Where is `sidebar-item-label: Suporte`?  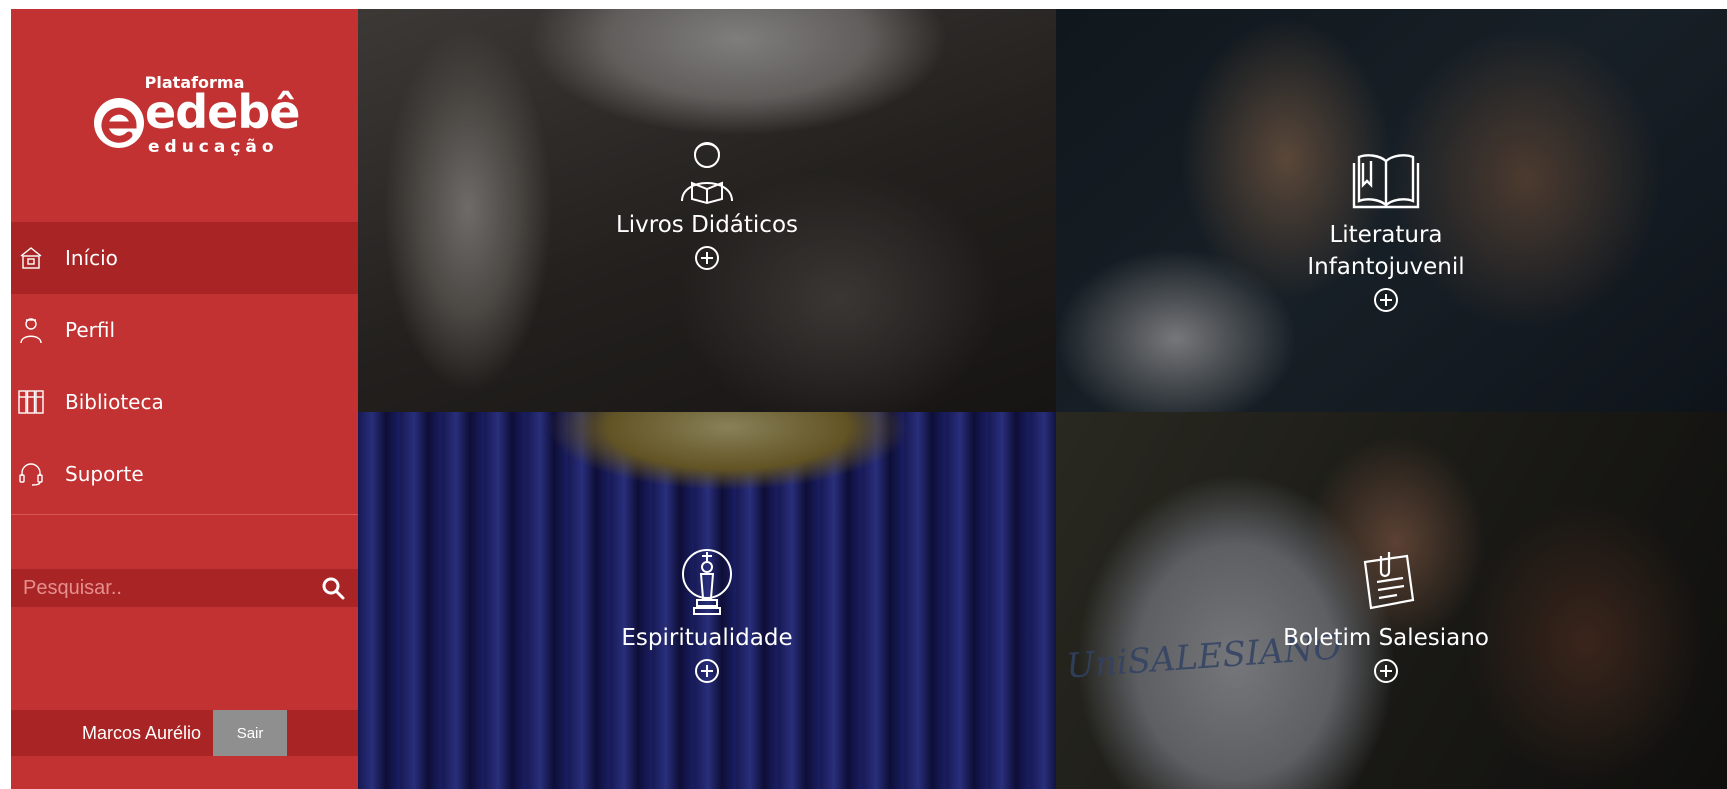
sidebar-item-label: Suporte is located at coordinates (104, 474).